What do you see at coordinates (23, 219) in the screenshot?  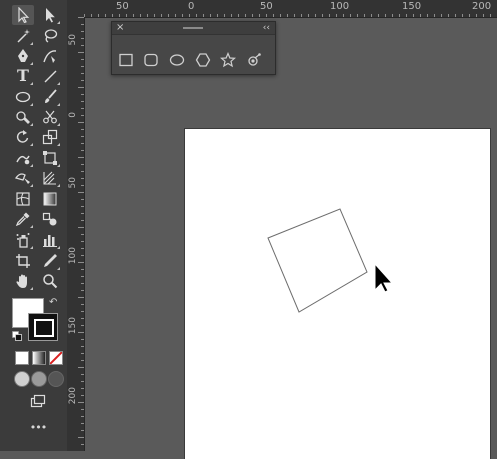 I see `eyedropper-tool-button` at bounding box center [23, 219].